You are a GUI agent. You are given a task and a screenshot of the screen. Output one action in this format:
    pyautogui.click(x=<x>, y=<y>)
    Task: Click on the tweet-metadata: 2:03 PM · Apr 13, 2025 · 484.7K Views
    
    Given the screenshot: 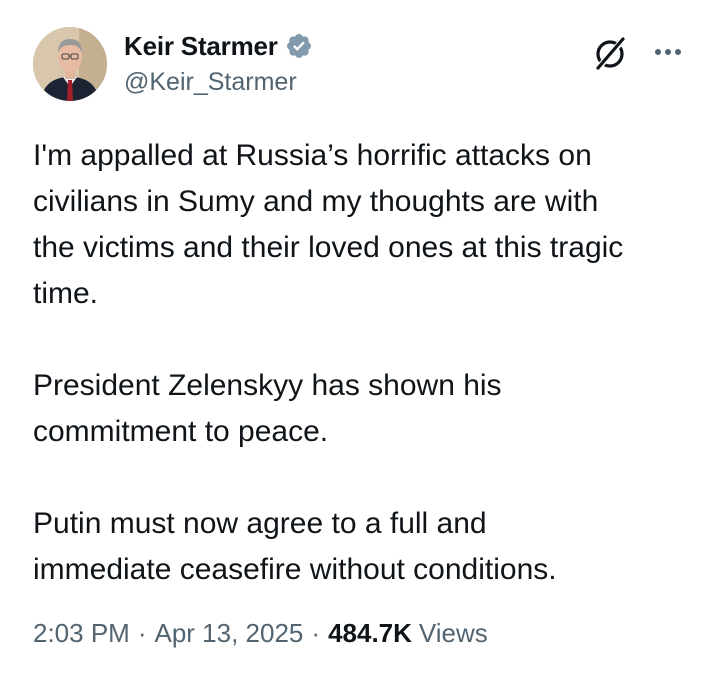 What is the action you would take?
    pyautogui.click(x=260, y=633)
    